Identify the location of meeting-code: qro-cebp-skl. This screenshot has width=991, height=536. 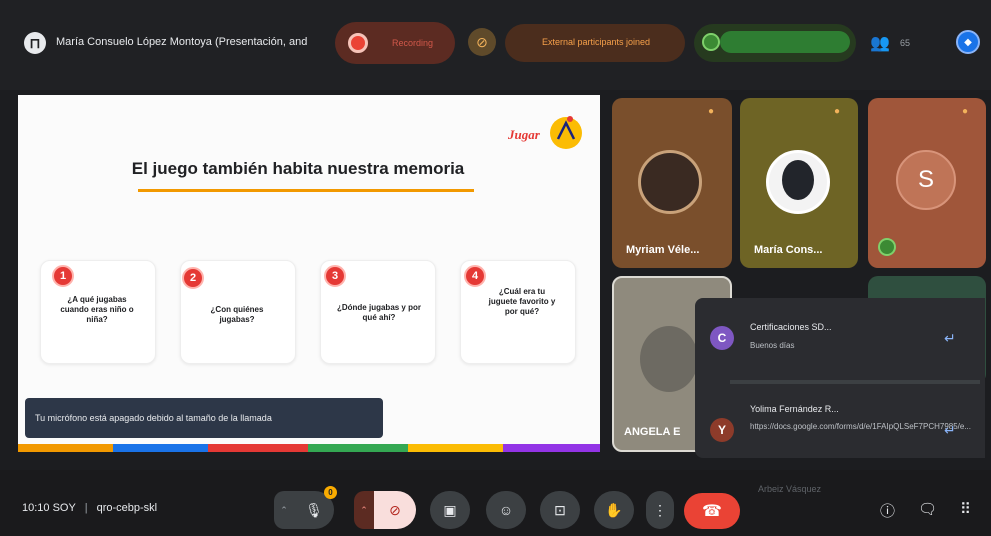
(127, 508).